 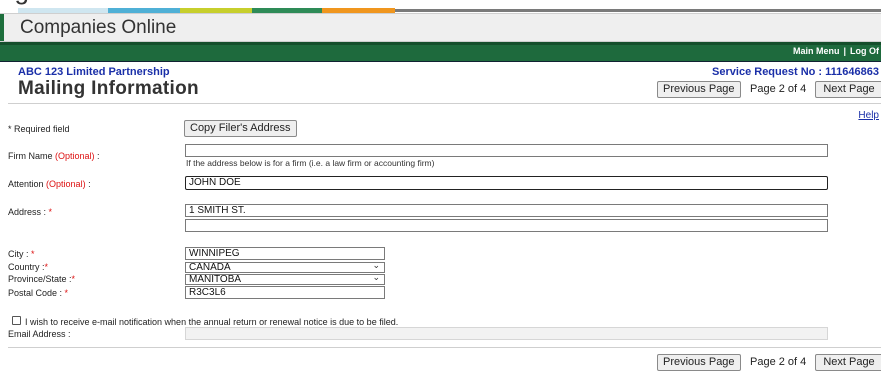 What do you see at coordinates (440, 43) in the screenshot?
I see `nav-bar-stripe` at bounding box center [440, 43].